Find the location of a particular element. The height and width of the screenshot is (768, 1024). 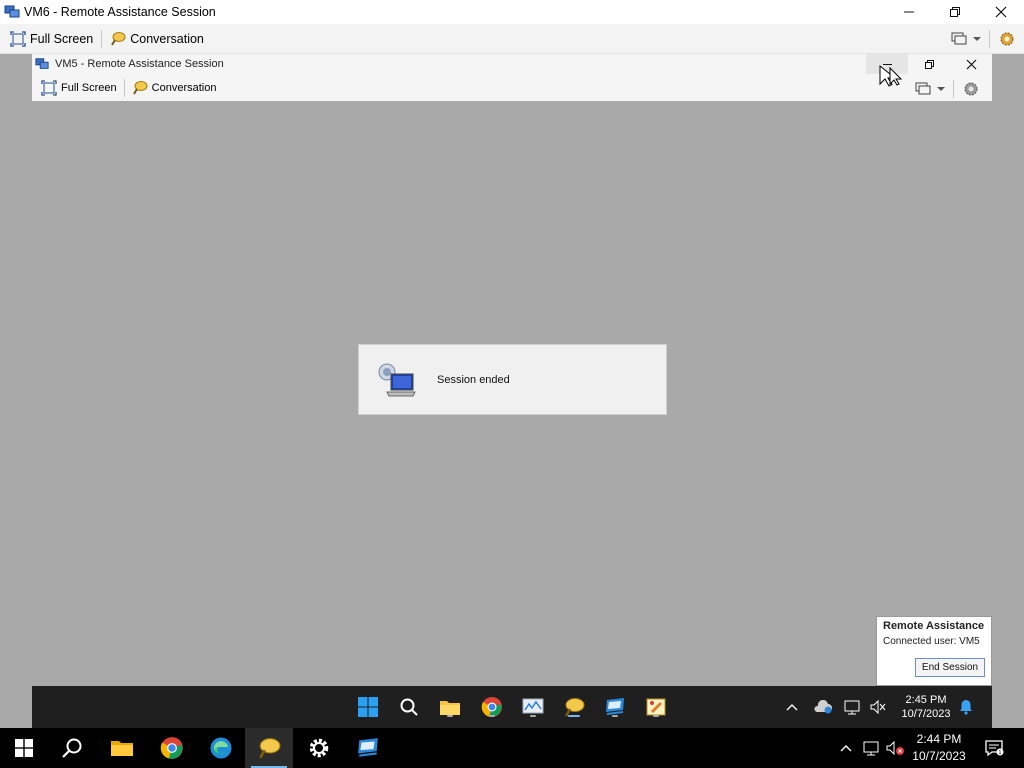

inner-chrome-button is located at coordinates (492, 707).